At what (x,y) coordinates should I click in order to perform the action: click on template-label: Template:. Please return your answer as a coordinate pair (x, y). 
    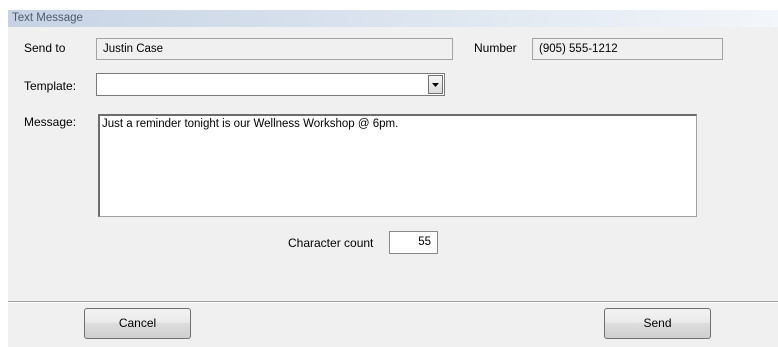
    Looking at the image, I should click on (50, 86).